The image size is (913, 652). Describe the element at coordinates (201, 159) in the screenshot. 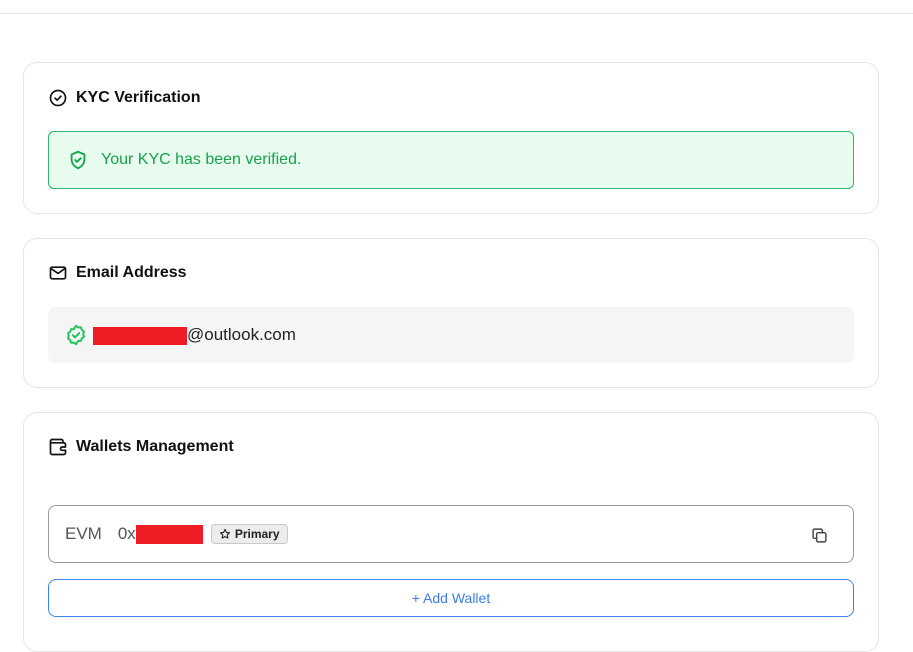

I see `kyc-status-text: Your KYC has been verified.` at that location.